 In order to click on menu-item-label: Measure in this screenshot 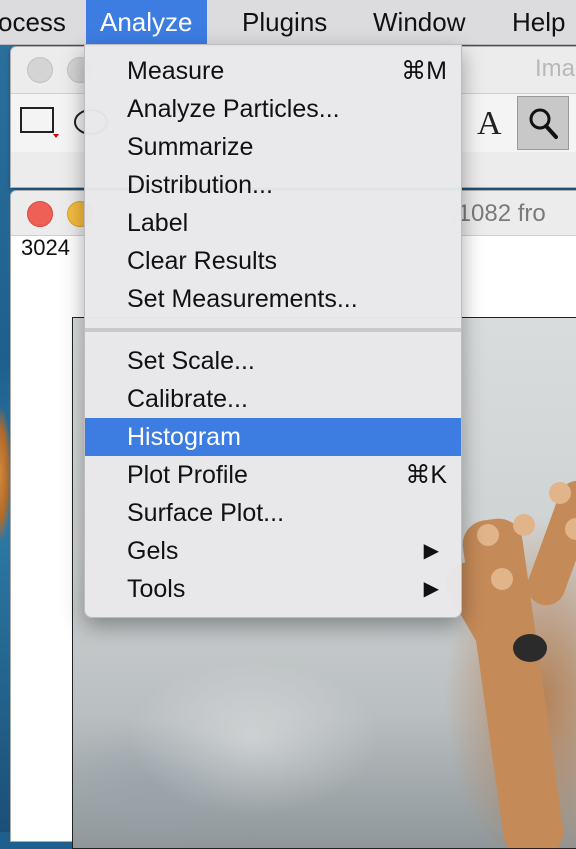, I will do `click(176, 71)`.